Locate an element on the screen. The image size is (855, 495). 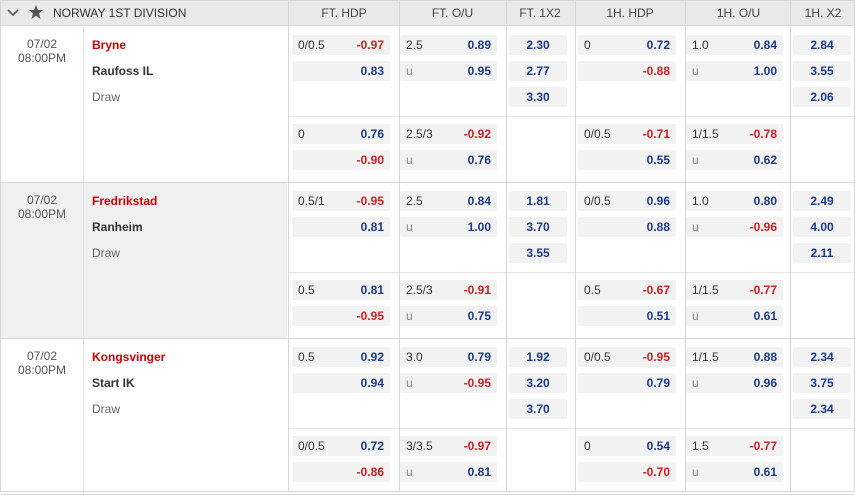
ft-ou-under-label: u is located at coordinates (409, 160).